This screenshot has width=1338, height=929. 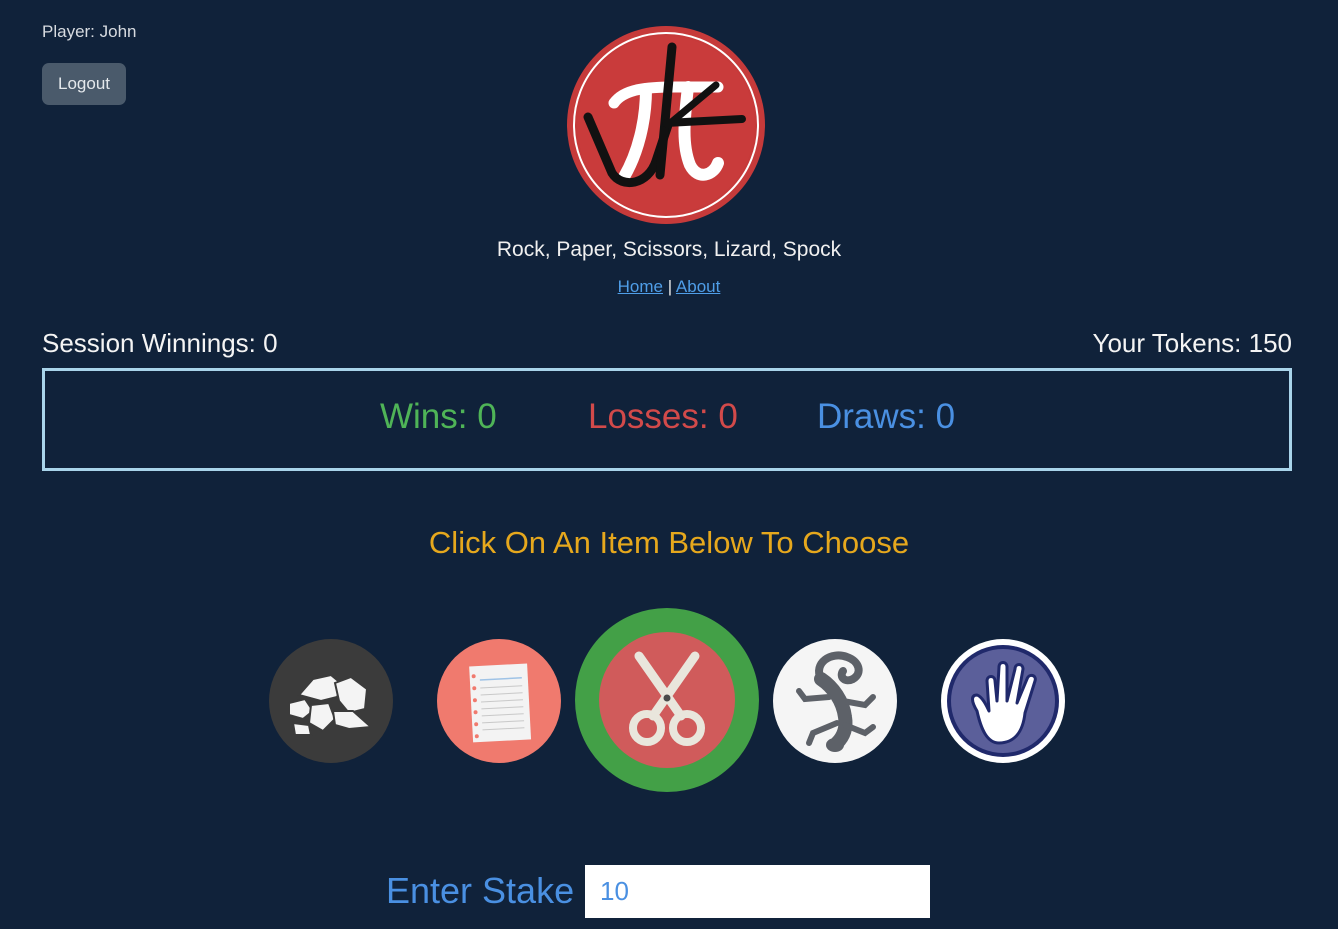 I want to click on stake-input, so click(x=757, y=891).